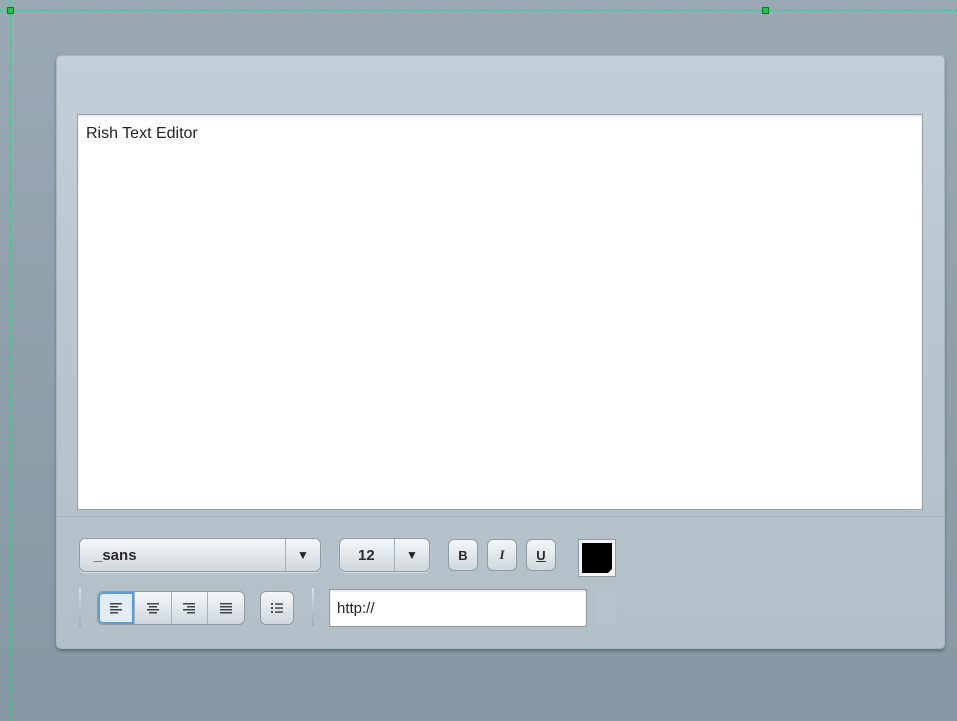 The height and width of the screenshot is (721, 957). I want to click on align-left-button, so click(116, 608).